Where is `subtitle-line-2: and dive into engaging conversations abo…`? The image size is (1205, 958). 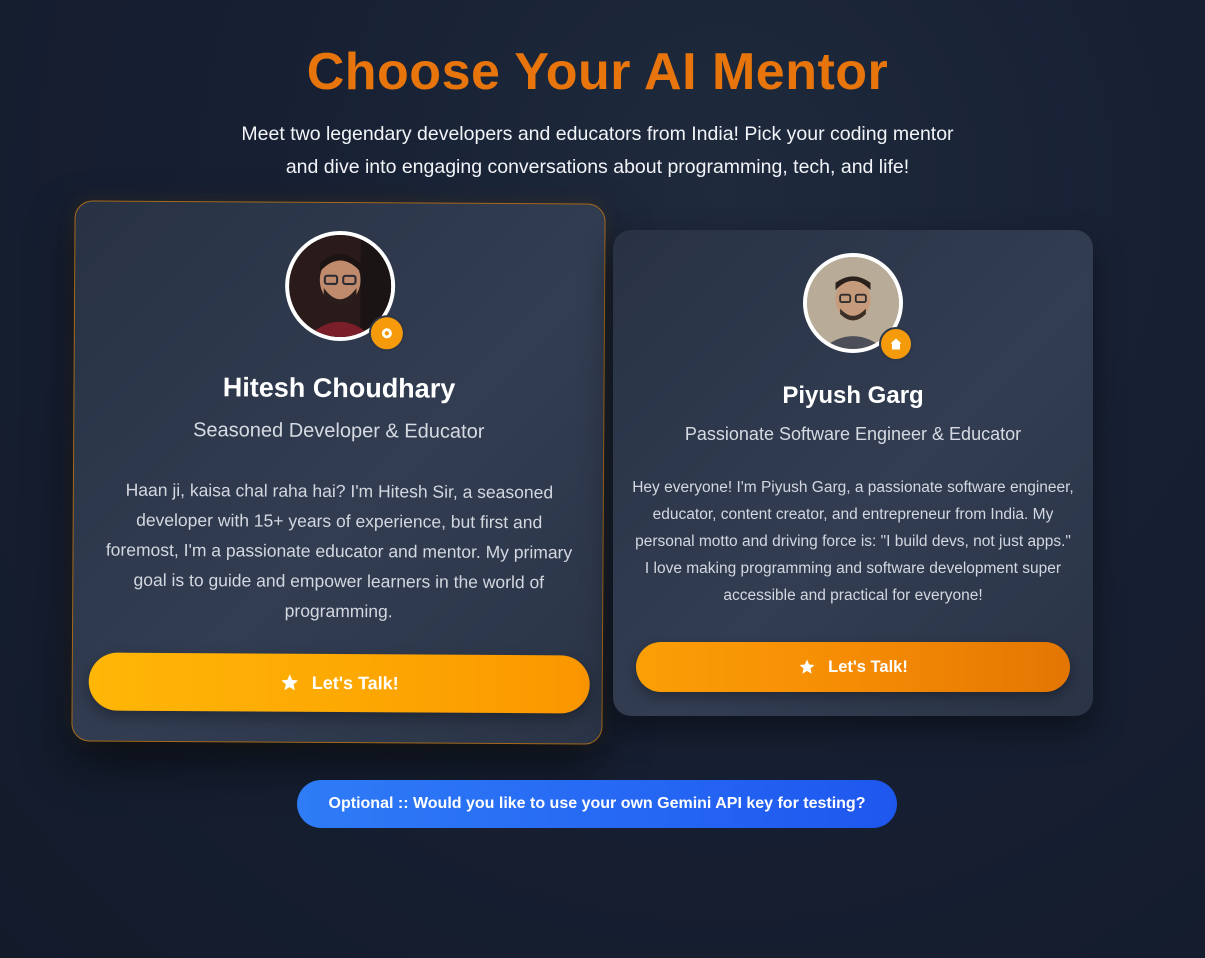 subtitle-line-2: and dive into engaging conversations abo… is located at coordinates (597, 167).